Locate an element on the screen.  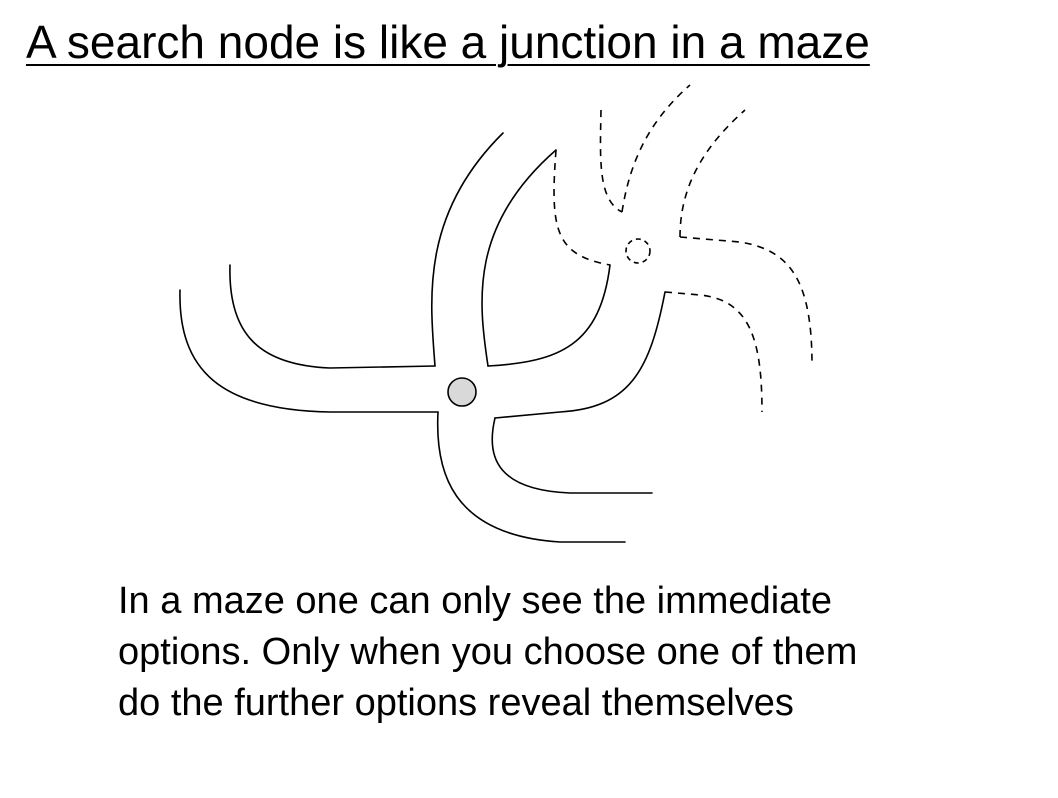
down-corridor-left-wall is located at coordinates (531, 477).